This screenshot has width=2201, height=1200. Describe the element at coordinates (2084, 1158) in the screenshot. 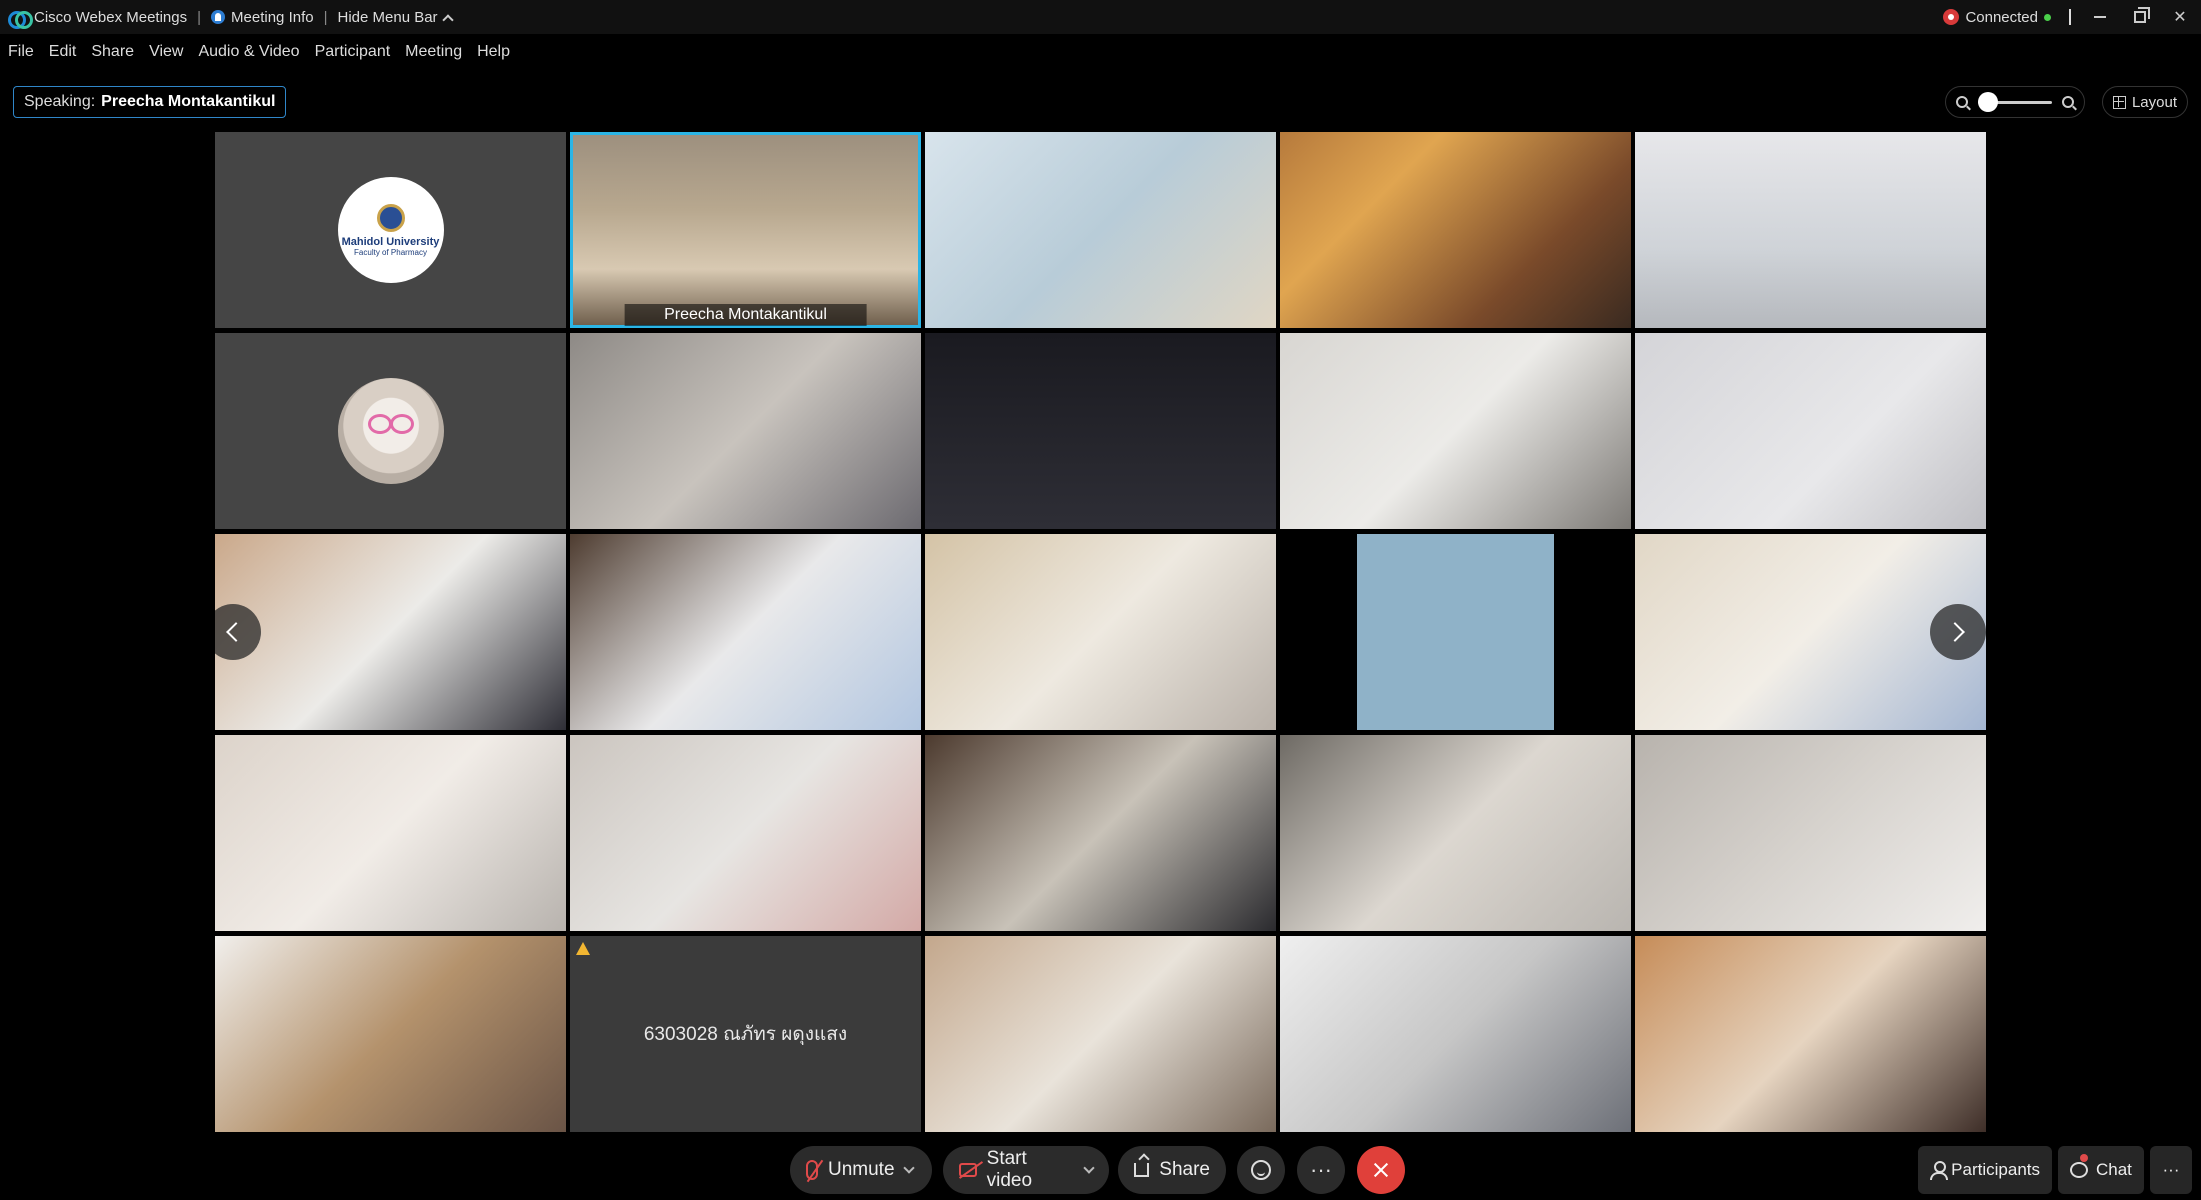

I see `chat-notification-badge` at that location.